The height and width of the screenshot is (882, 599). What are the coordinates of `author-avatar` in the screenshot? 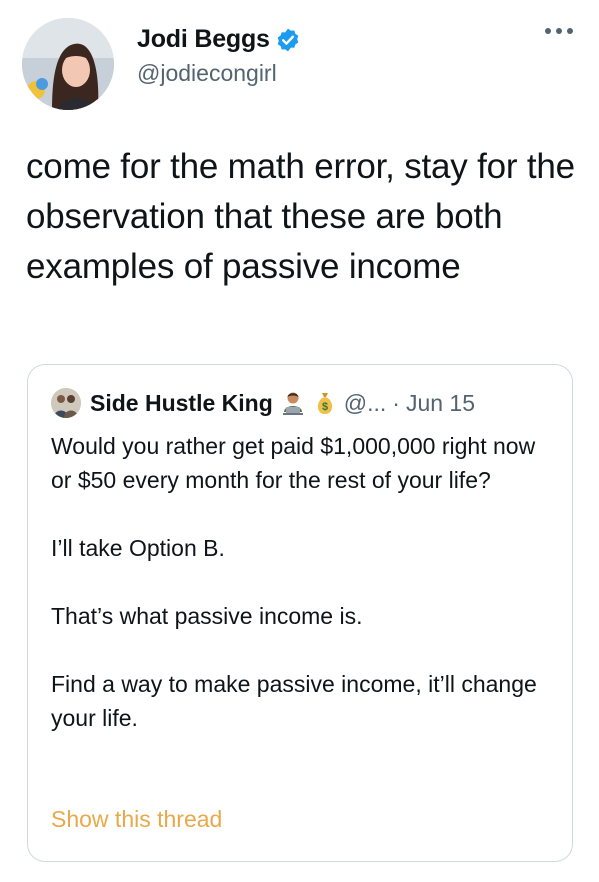 It's located at (68, 64).